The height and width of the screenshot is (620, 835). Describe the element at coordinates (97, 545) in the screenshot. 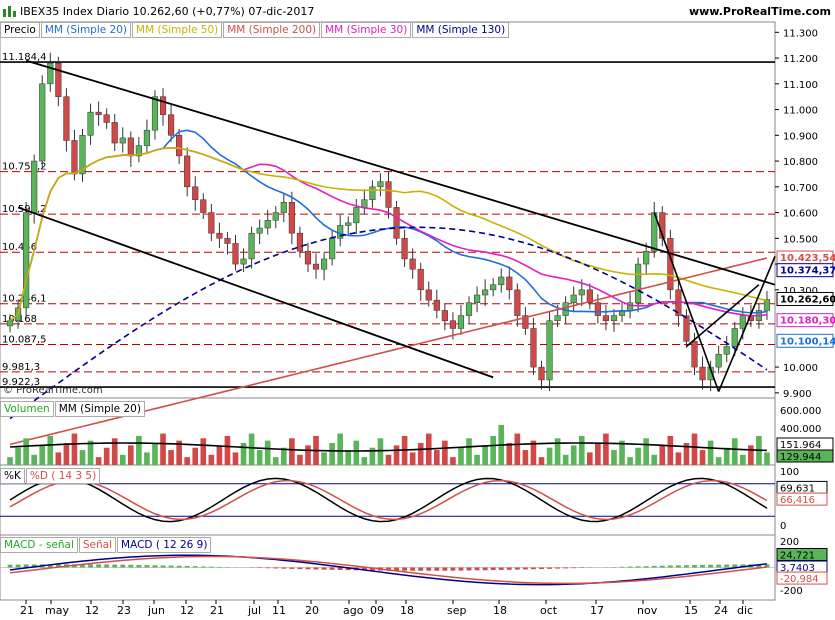

I see `macd-legend-item: Señal` at that location.